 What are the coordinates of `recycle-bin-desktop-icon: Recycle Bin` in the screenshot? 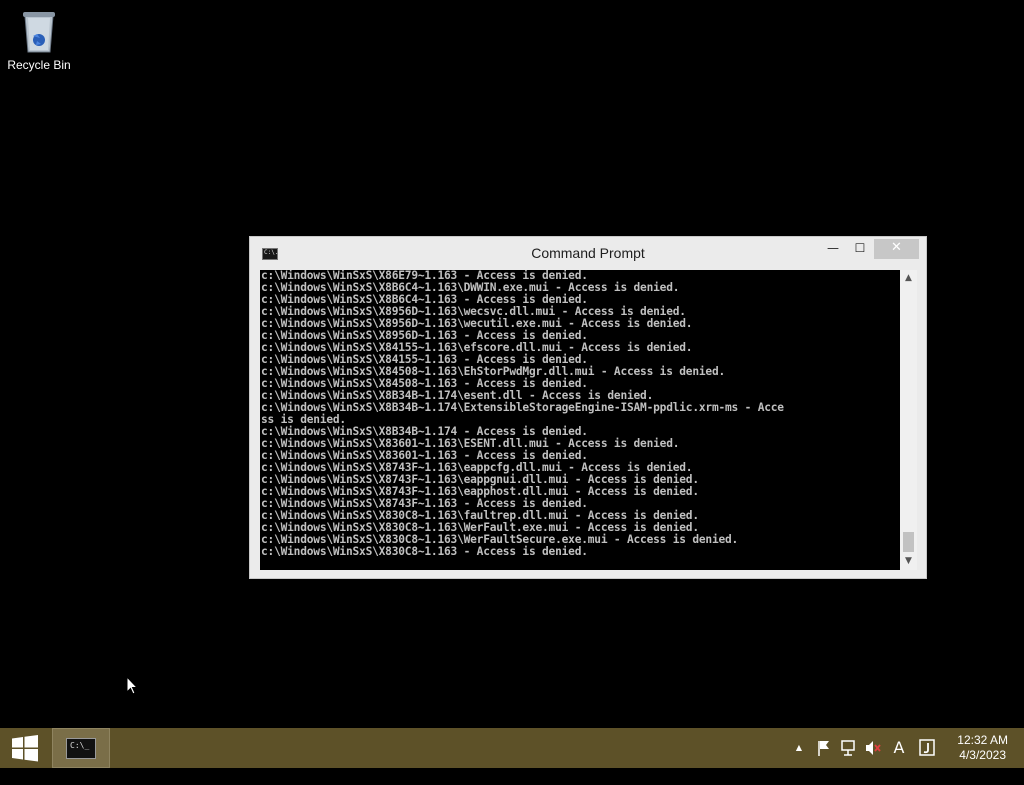 It's located at (39, 39).